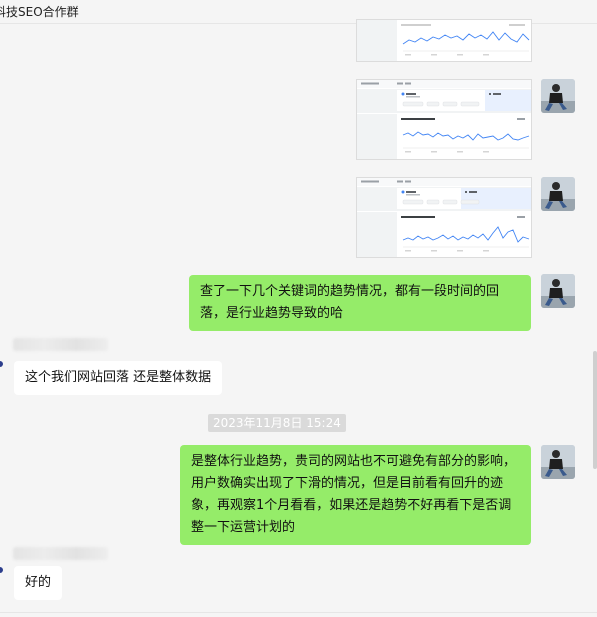 The height and width of the screenshot is (617, 597). Describe the element at coordinates (298, 614) in the screenshot. I see `input-area-edge` at that location.